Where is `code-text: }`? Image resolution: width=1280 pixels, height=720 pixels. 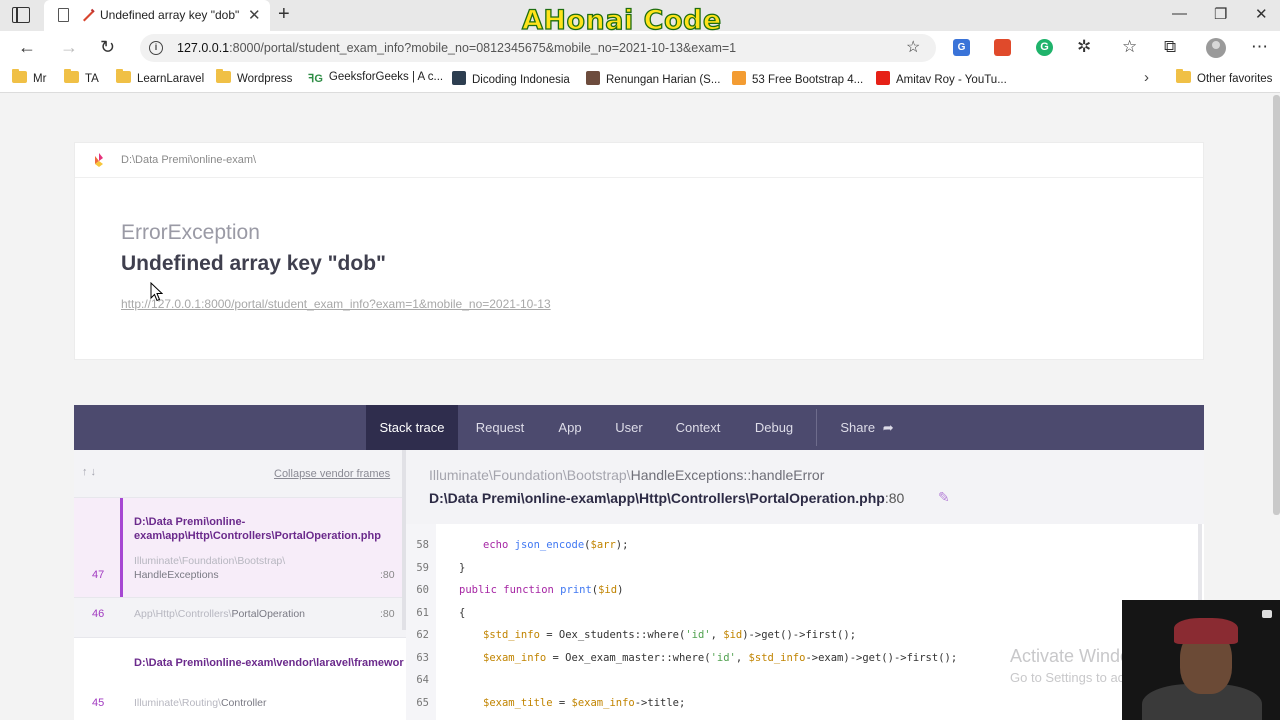 code-text: } is located at coordinates (462, 567).